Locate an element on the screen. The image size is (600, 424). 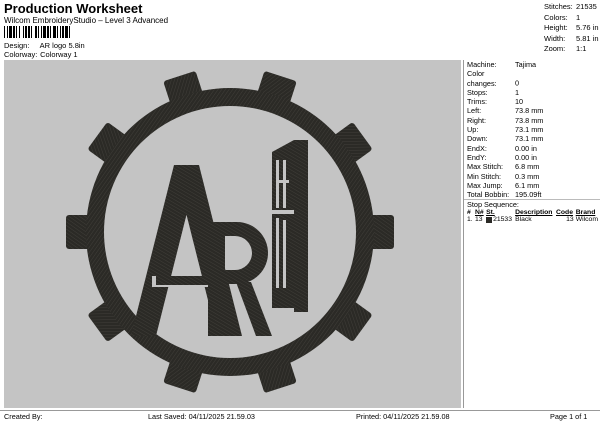
stat-row: Trims: 10 is located at coordinates (533, 101).